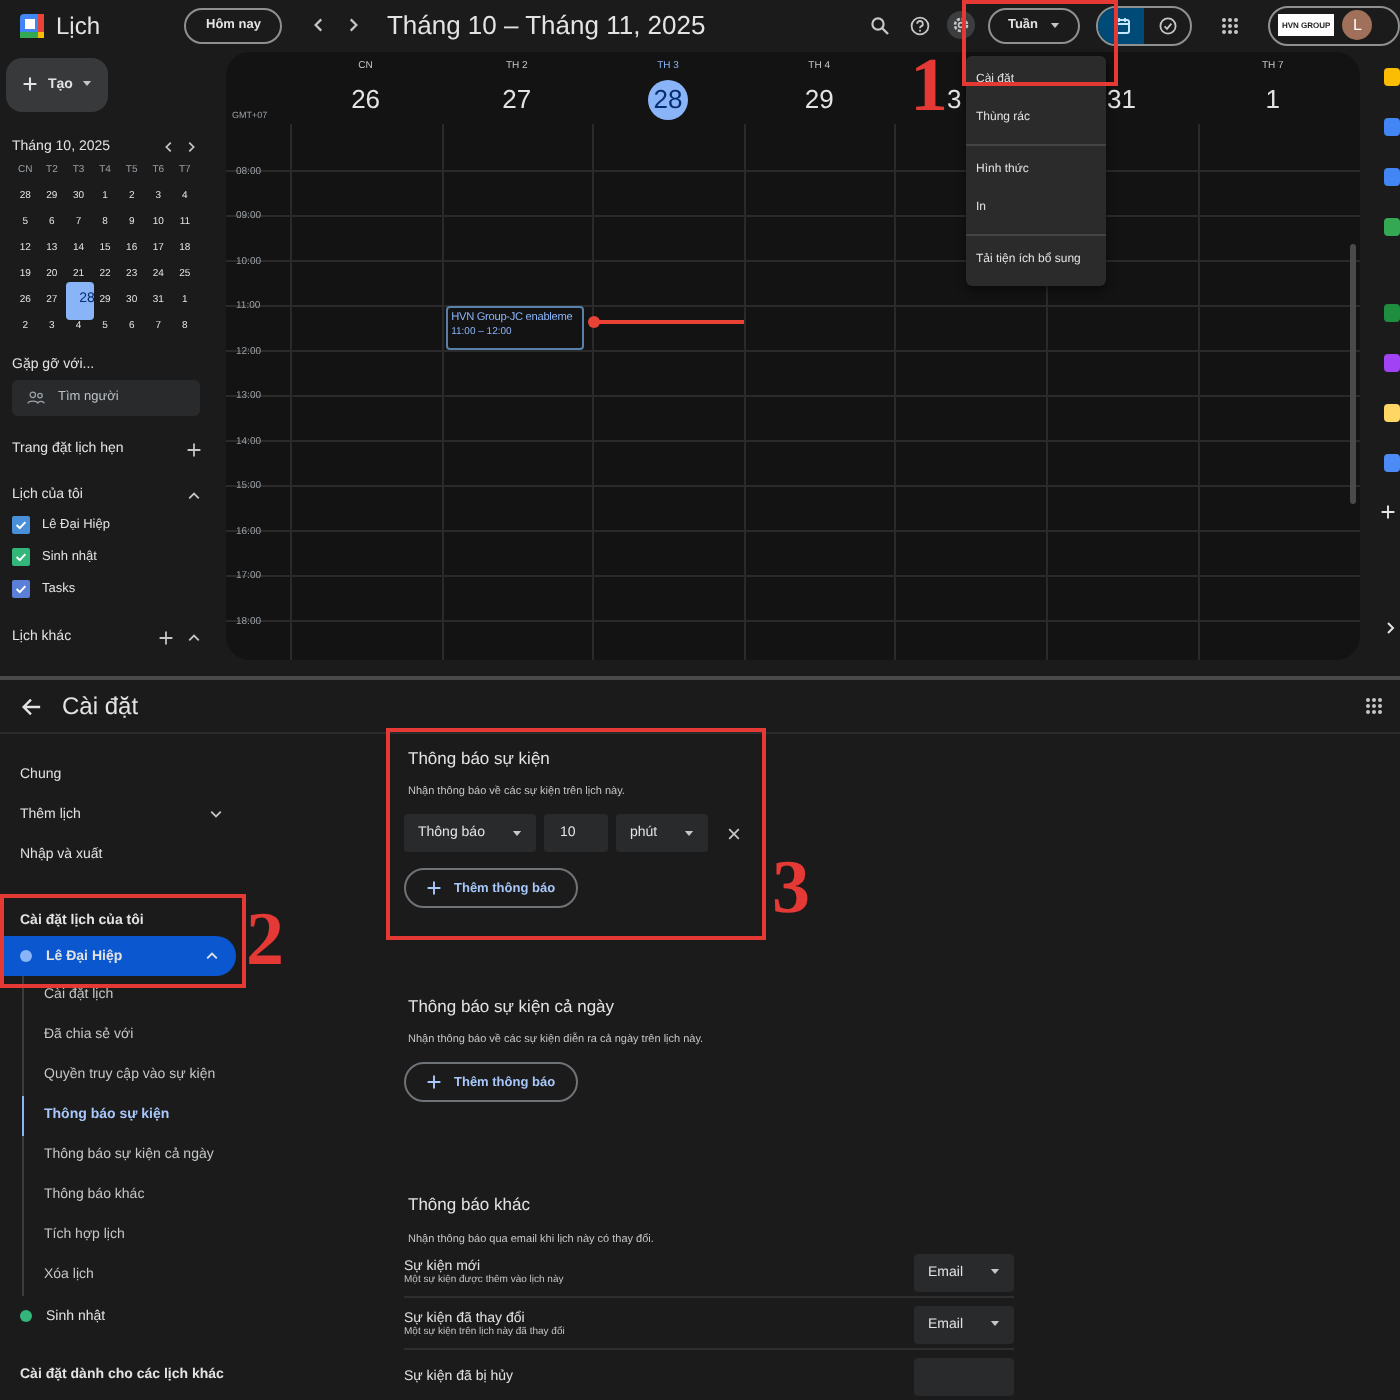  I want to click on settings-icon, so click(960, 25).